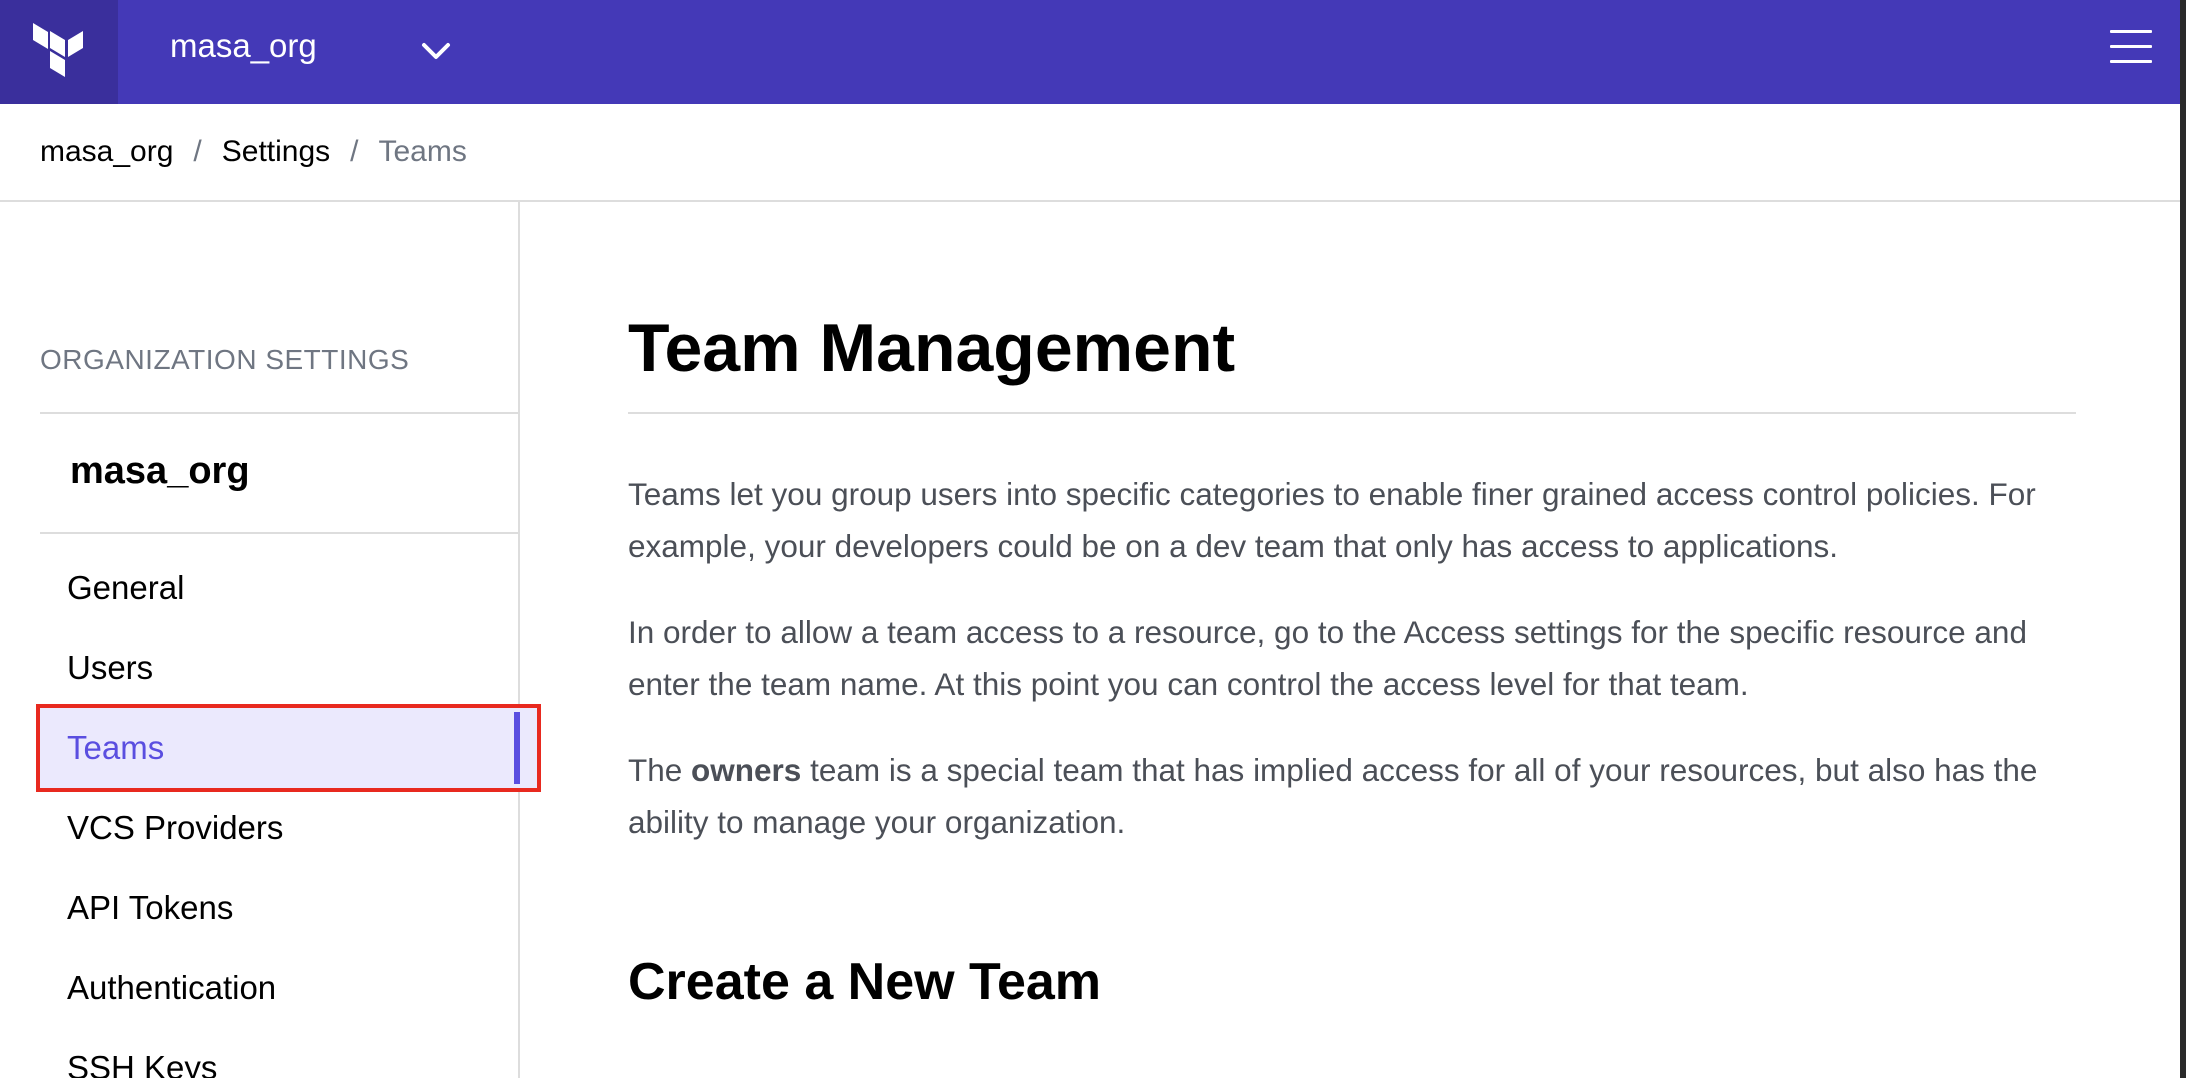  What do you see at coordinates (280, 588) in the screenshot?
I see `sidebar-item-general: General` at bounding box center [280, 588].